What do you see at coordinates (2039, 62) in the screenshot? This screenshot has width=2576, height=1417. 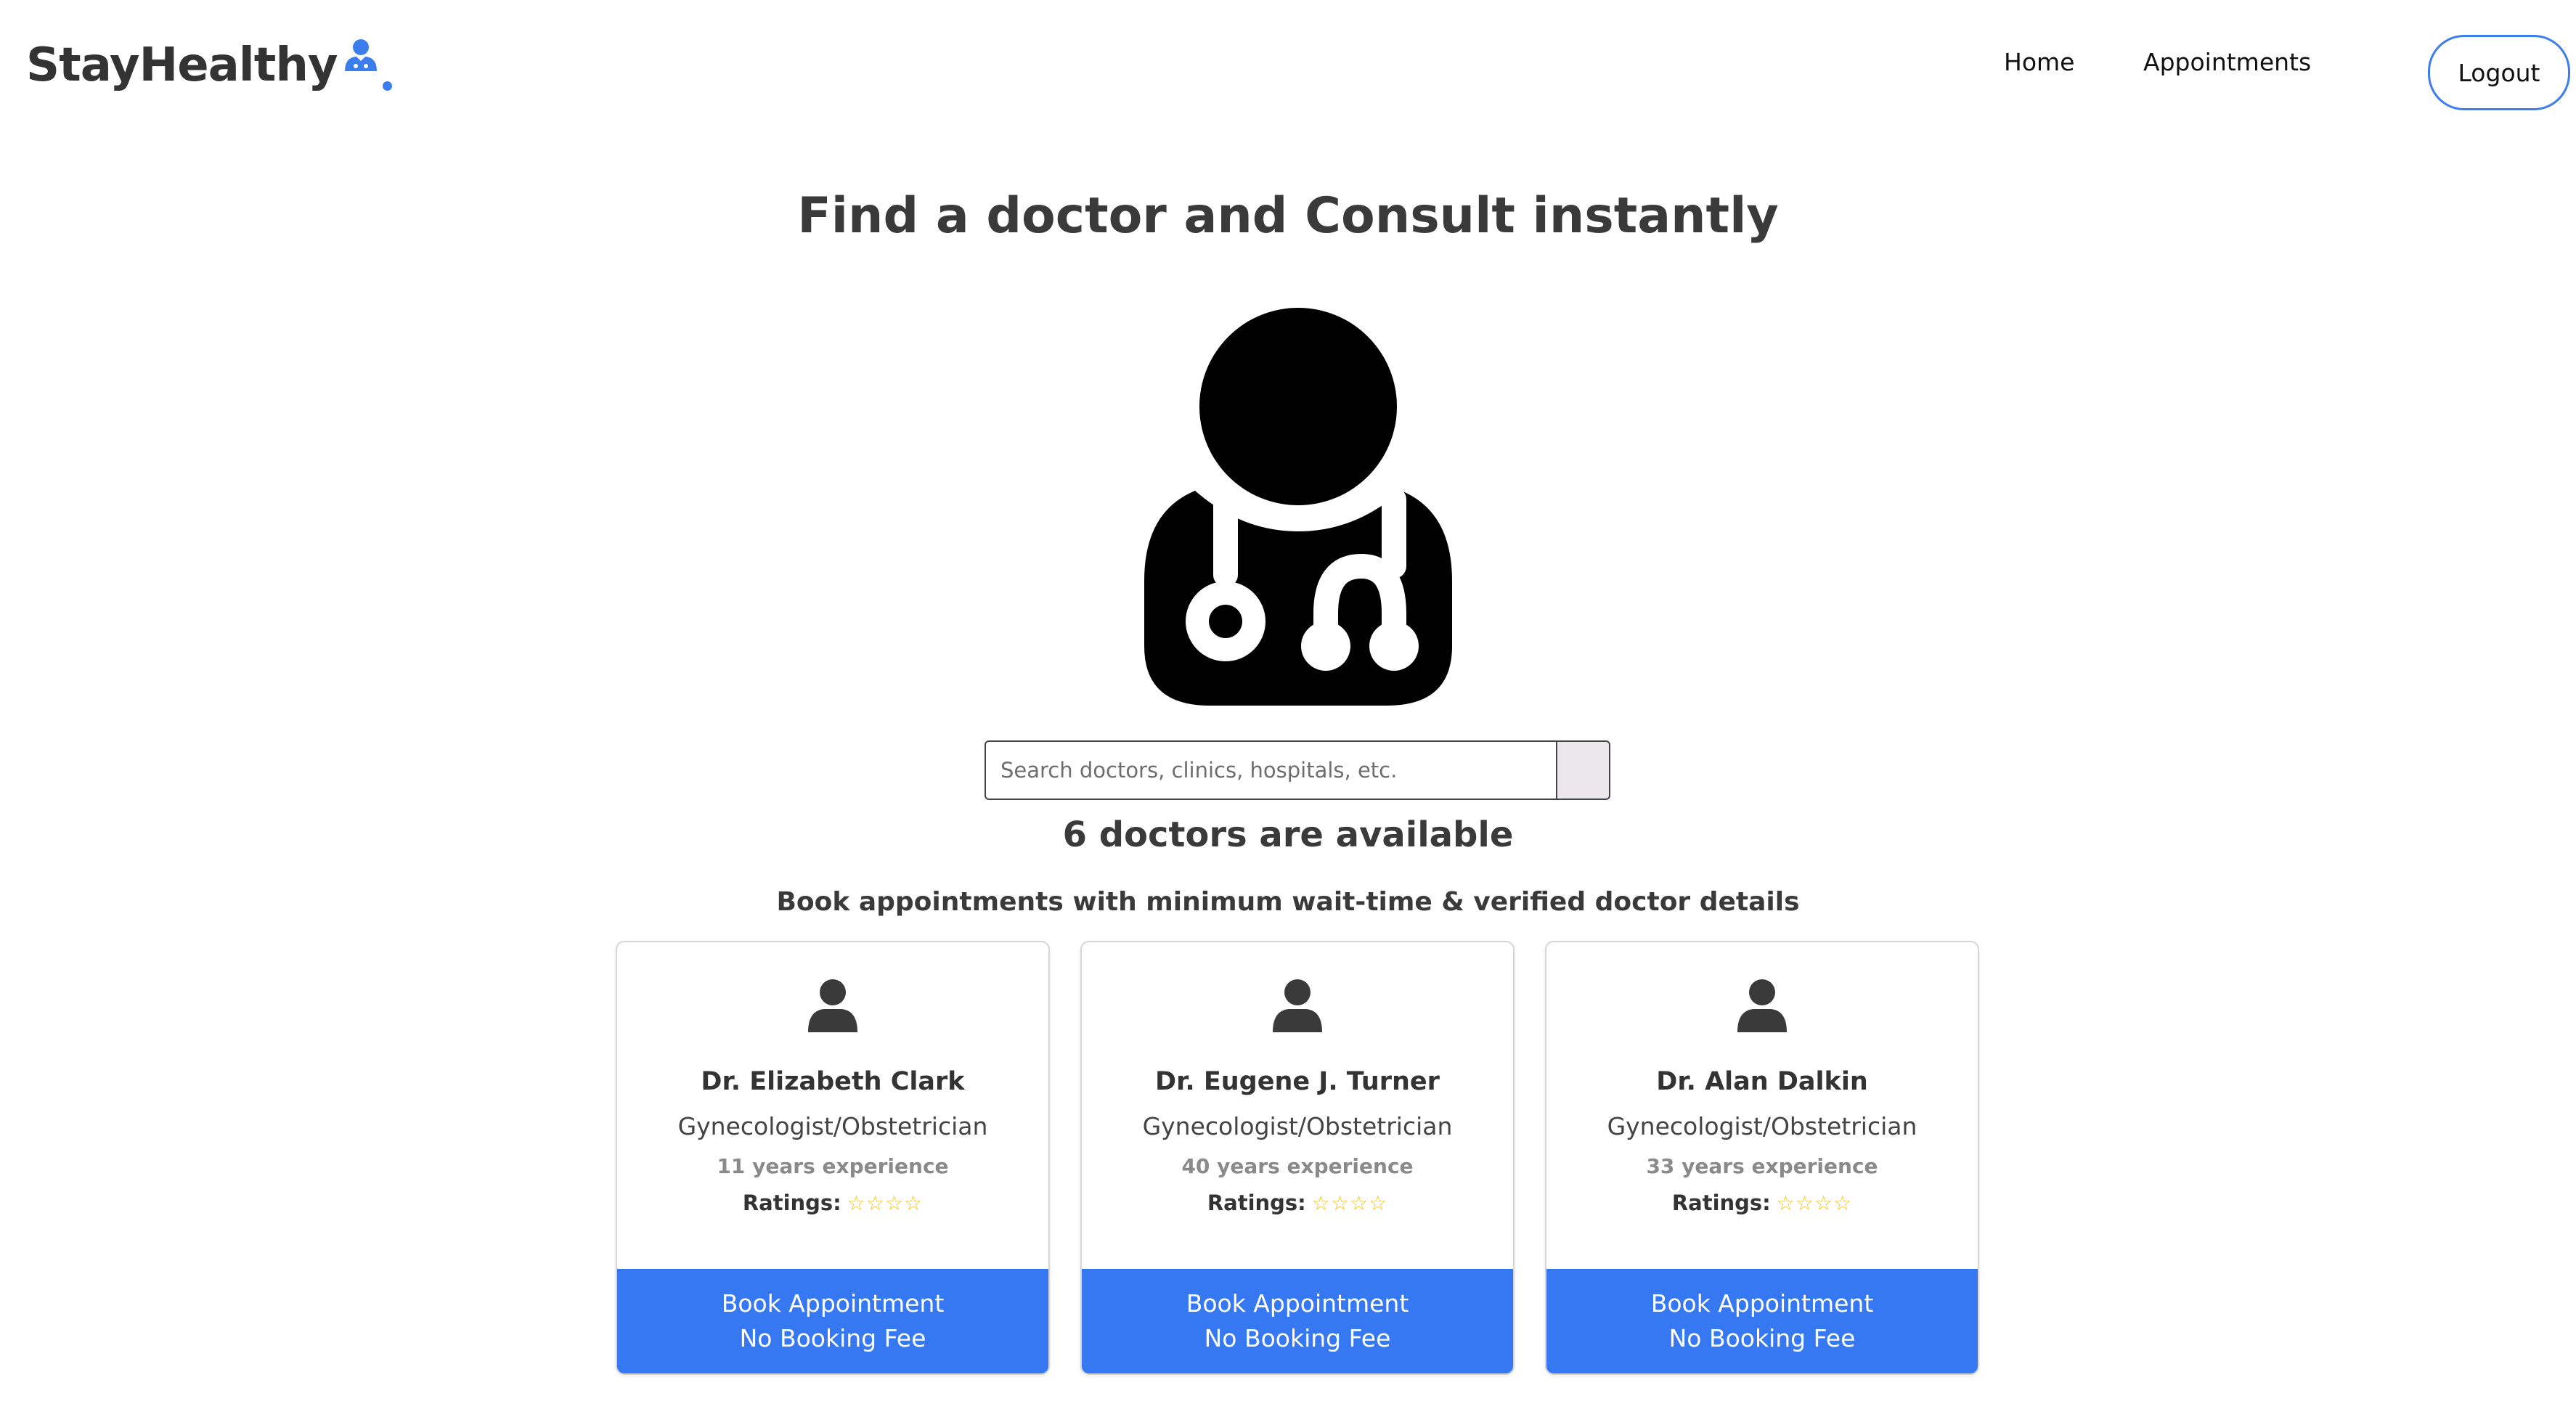 I see `nav-home-link: Home` at bounding box center [2039, 62].